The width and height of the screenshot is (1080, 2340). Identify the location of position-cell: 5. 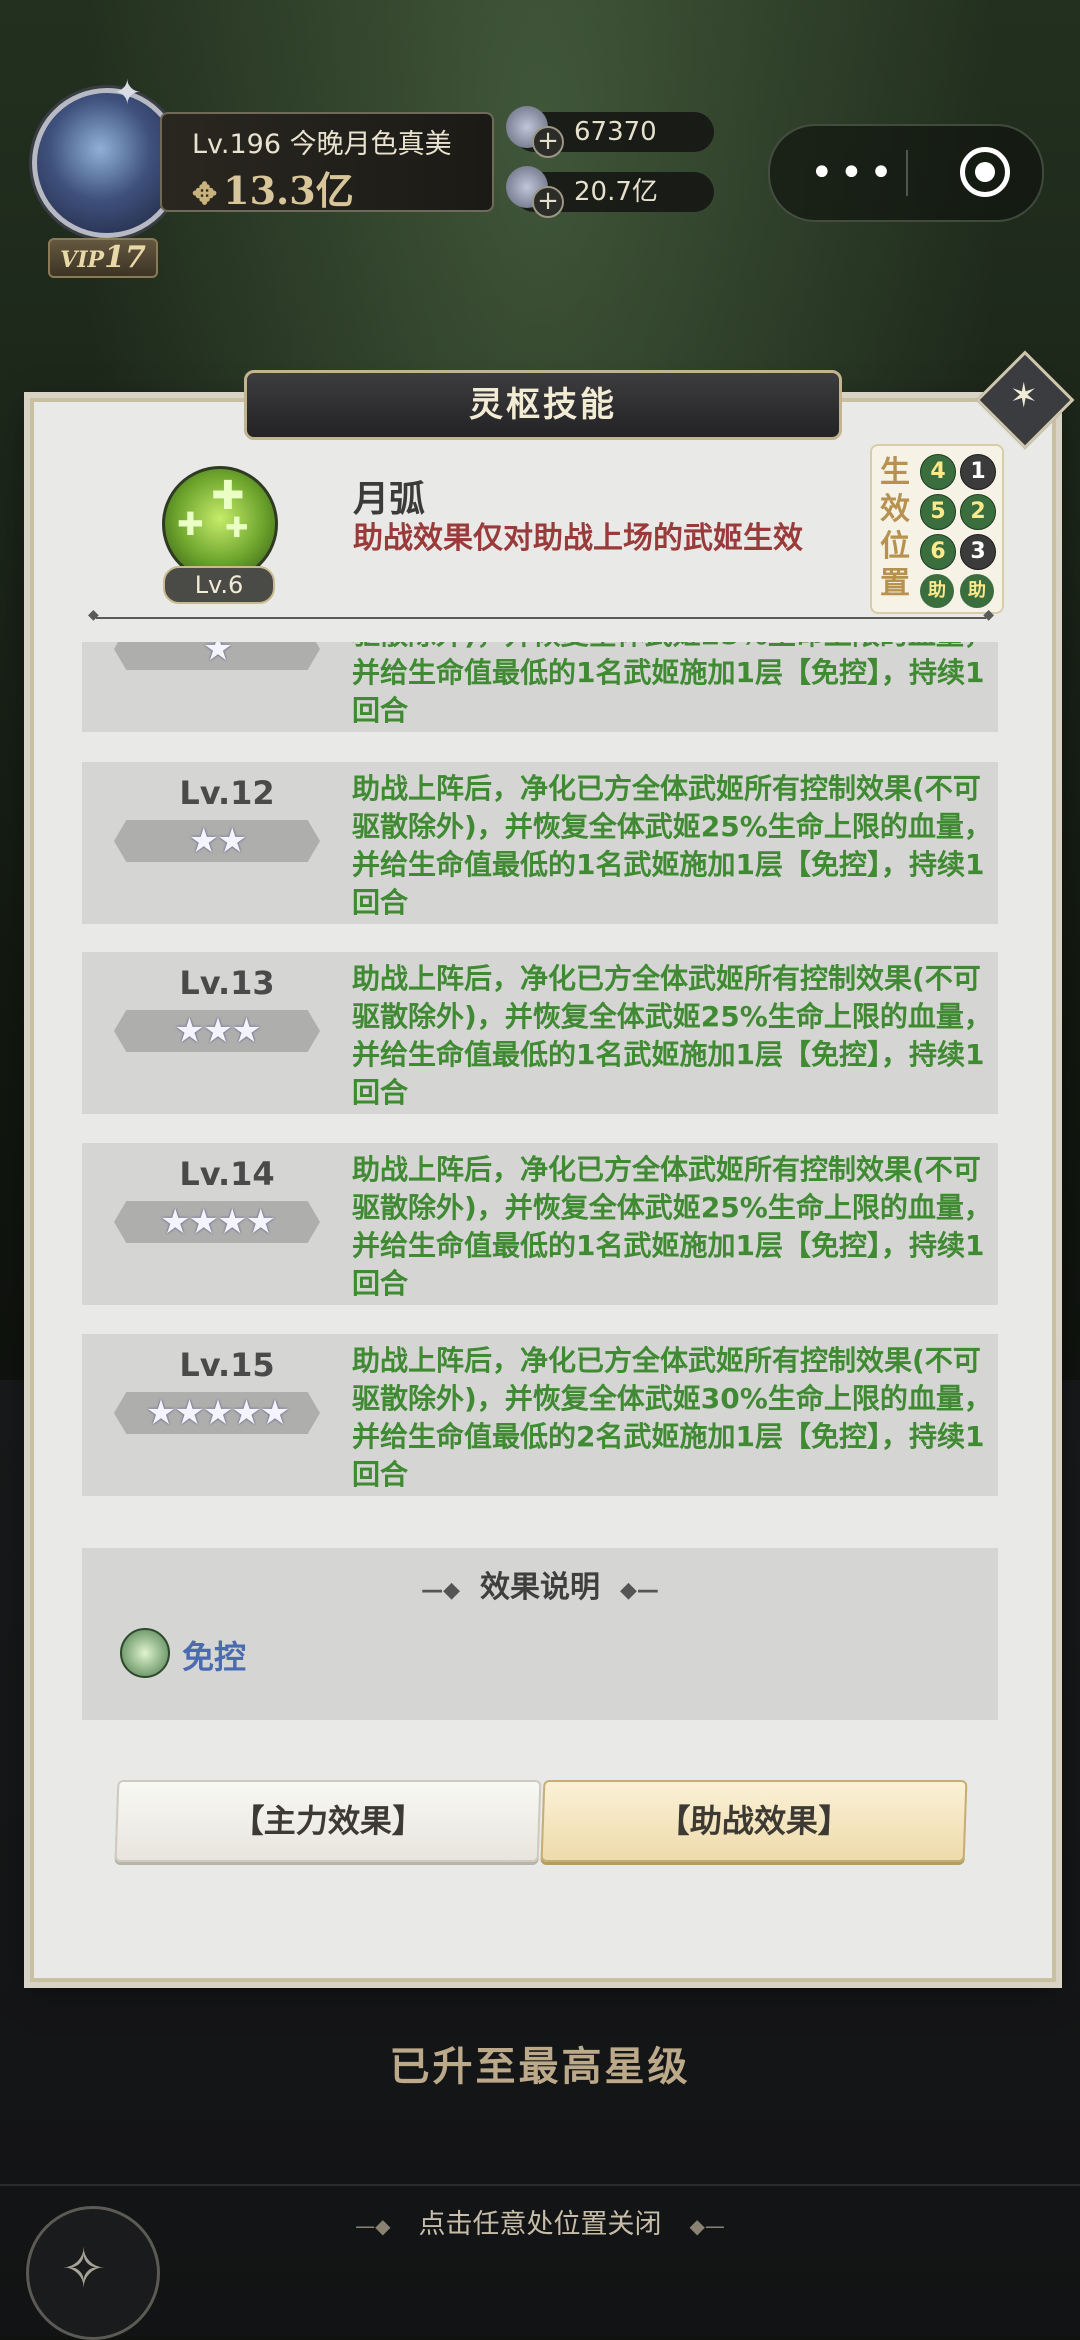
(938, 512).